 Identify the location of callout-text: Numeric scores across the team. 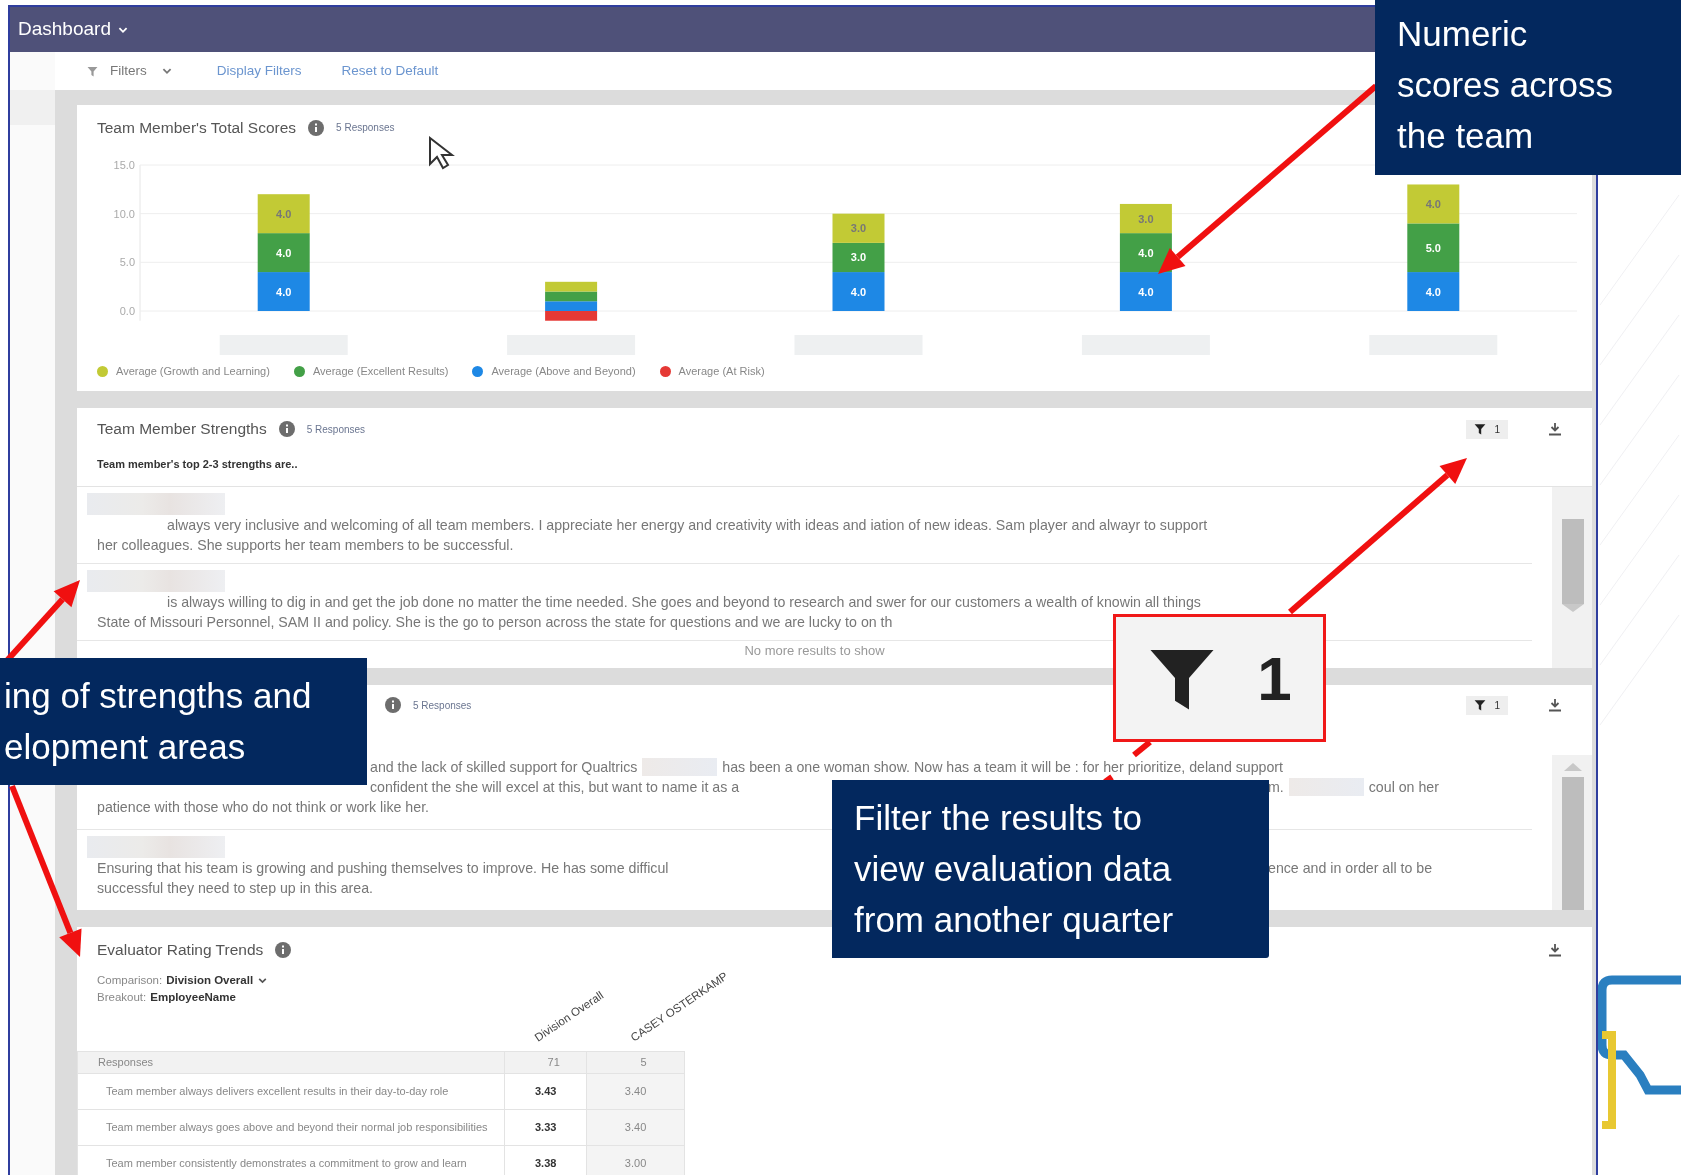
(1528, 87).